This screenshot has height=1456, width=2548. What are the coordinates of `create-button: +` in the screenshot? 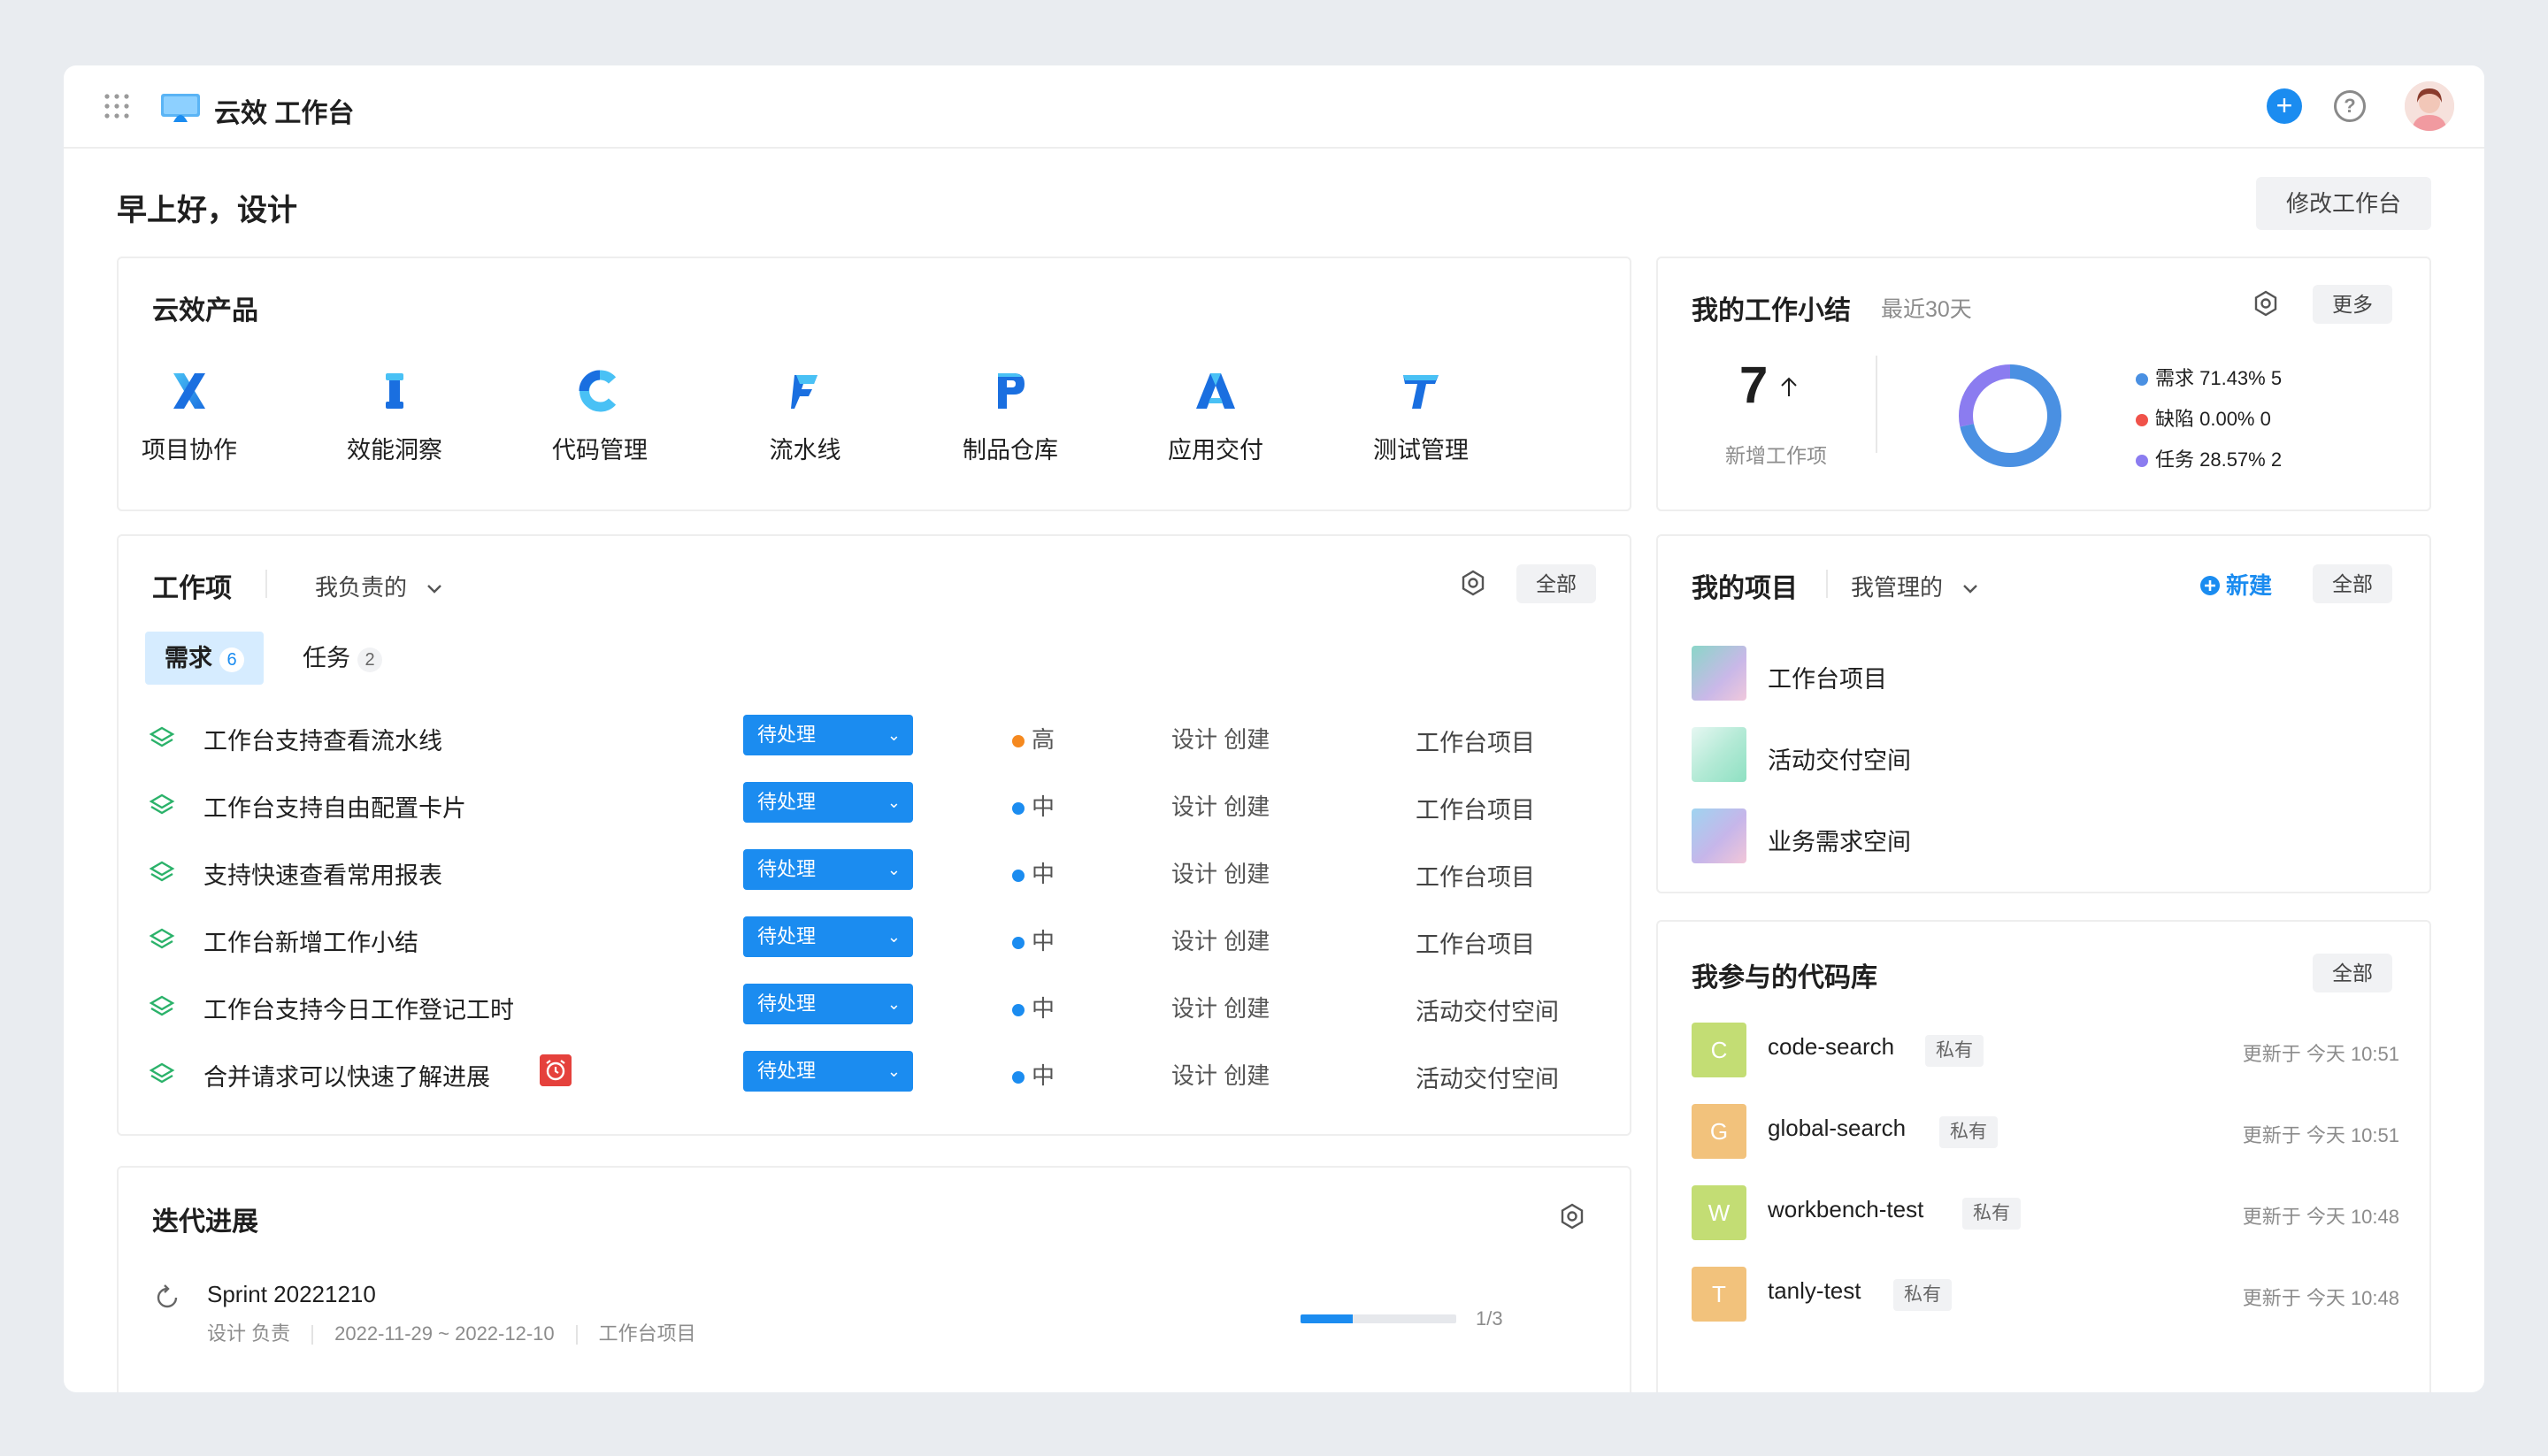 It's located at (2284, 106).